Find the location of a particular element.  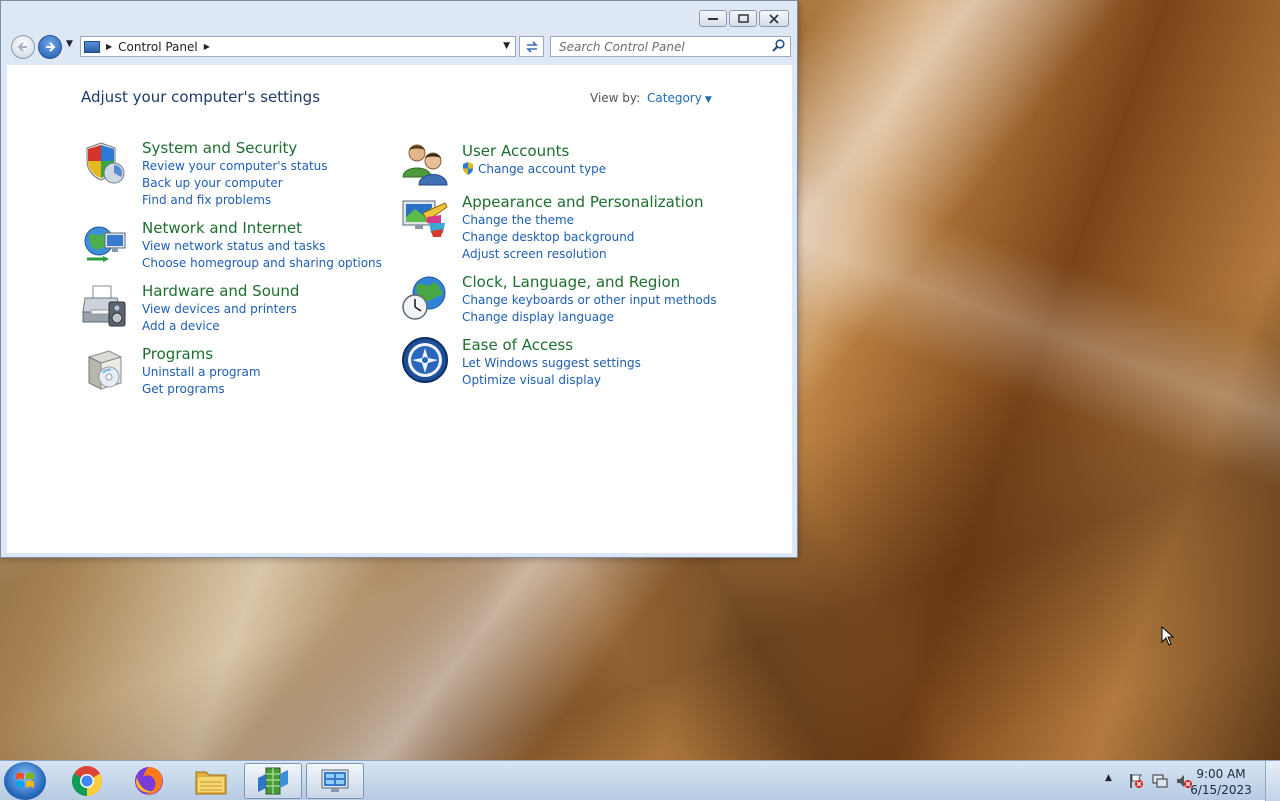

link-homegroup-sharing: Choose homegroup and sharing options is located at coordinates (292, 263).